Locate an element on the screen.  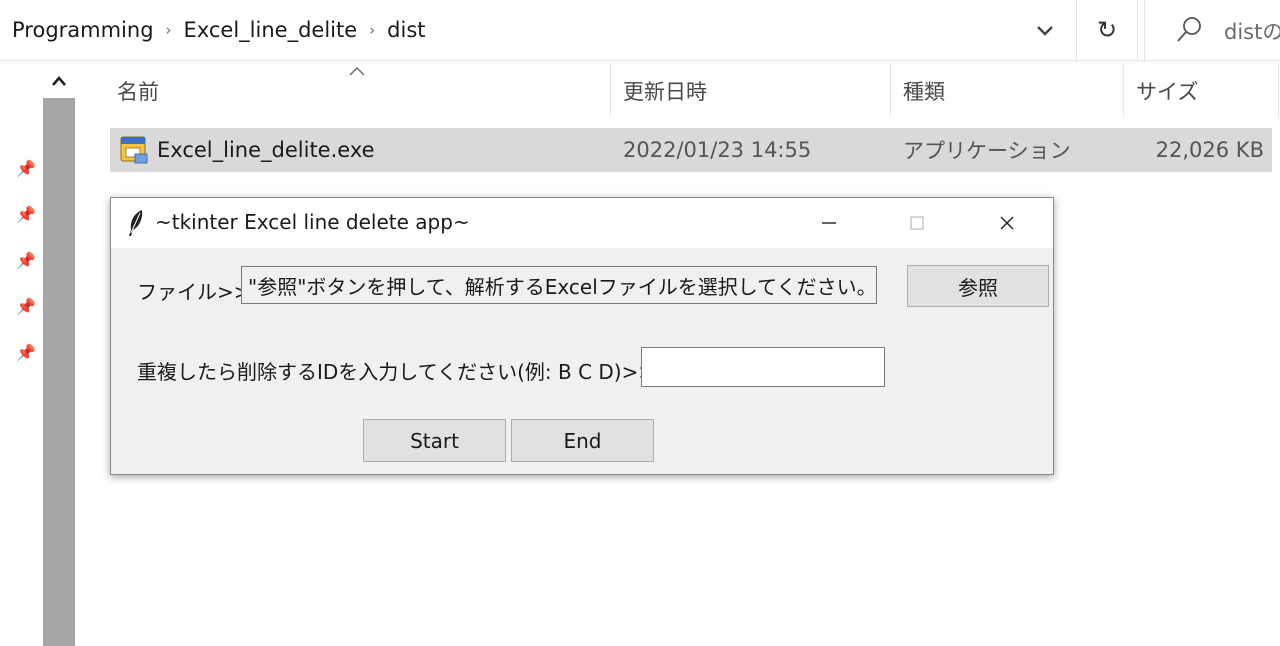
column-type: 種類 is located at coordinates (924, 91).